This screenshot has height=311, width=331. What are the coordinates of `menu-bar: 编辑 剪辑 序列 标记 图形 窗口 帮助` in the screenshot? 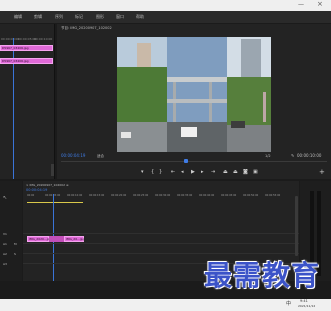 It's located at (165, 17).